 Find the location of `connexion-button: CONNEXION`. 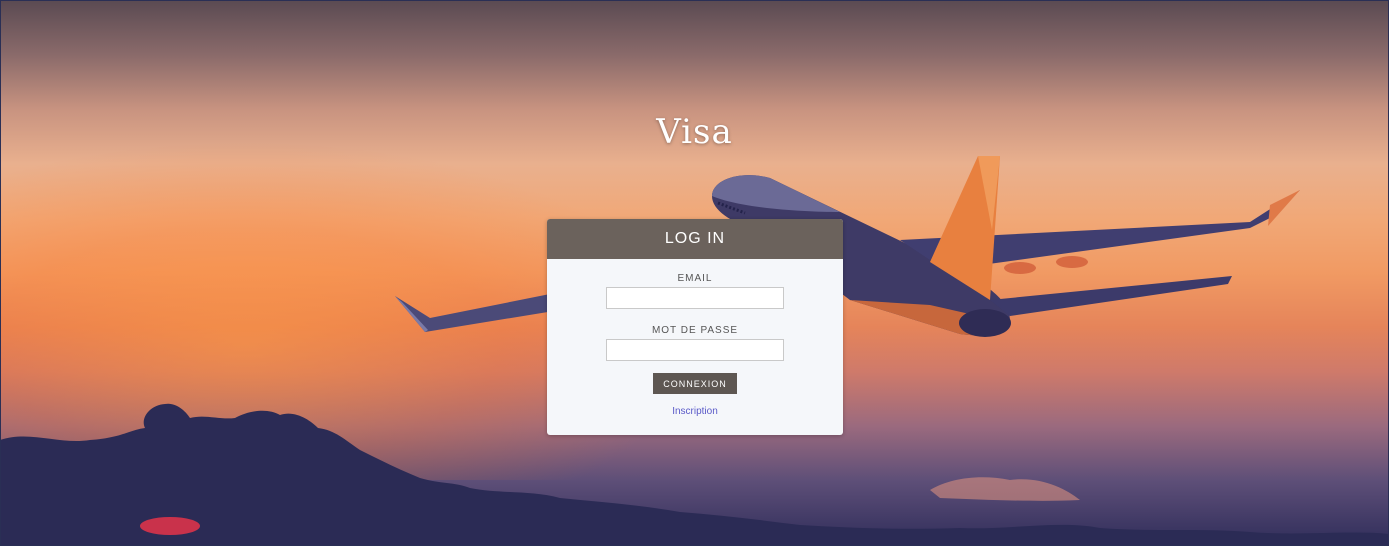

connexion-button: CONNEXION is located at coordinates (695, 383).